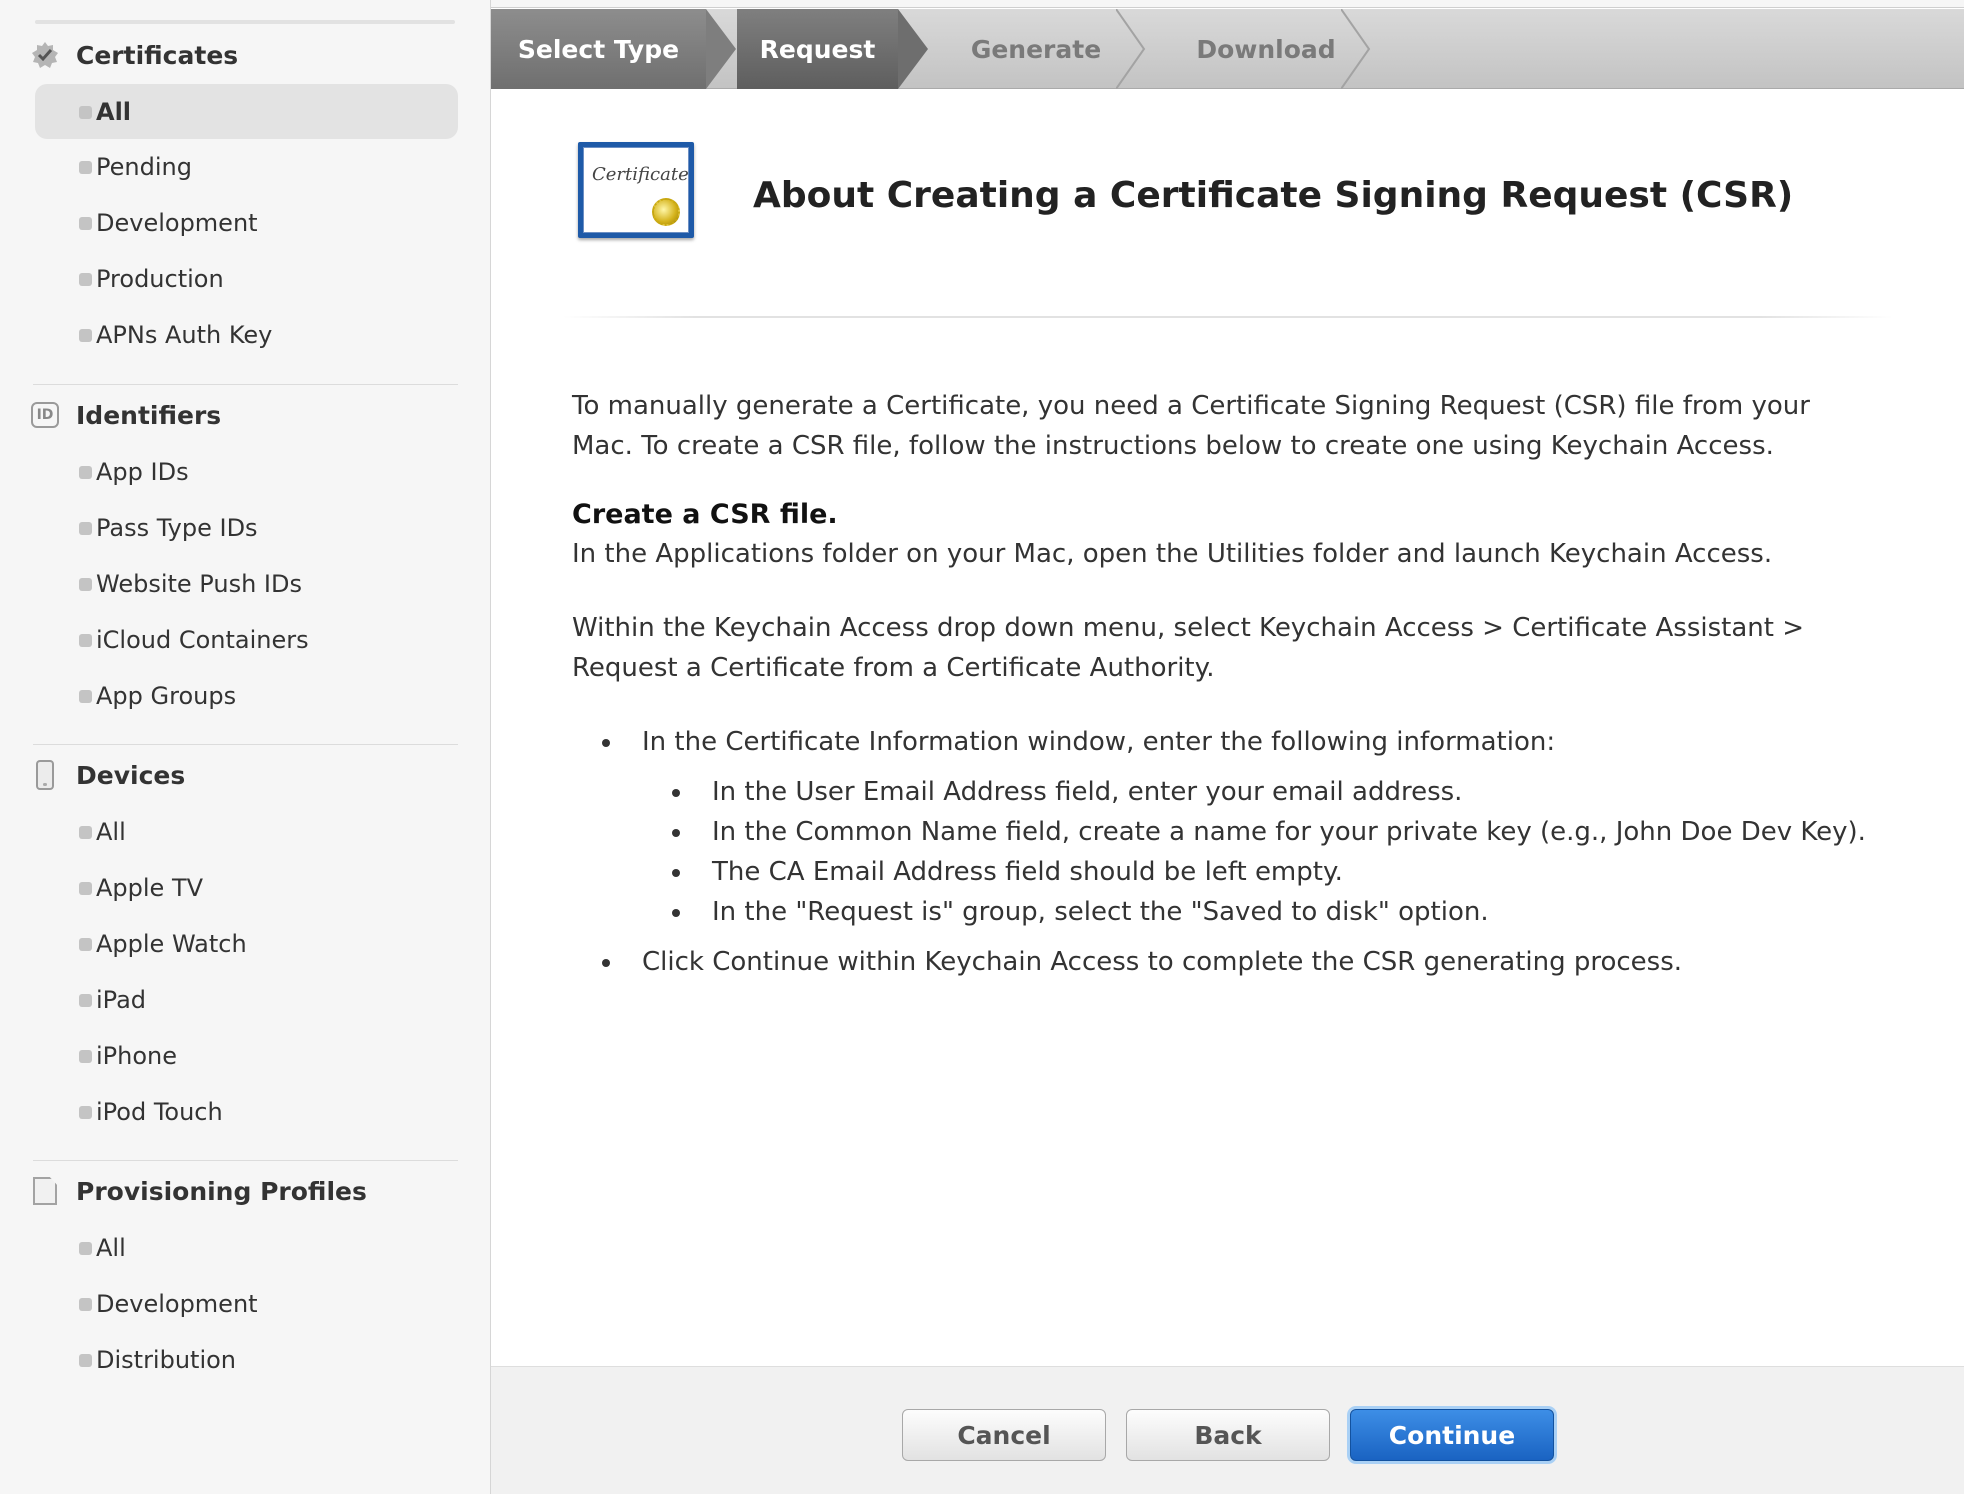 Image resolution: width=1964 pixels, height=1494 pixels. Describe the element at coordinates (1452, 1435) in the screenshot. I see `continue-button: Continue` at that location.